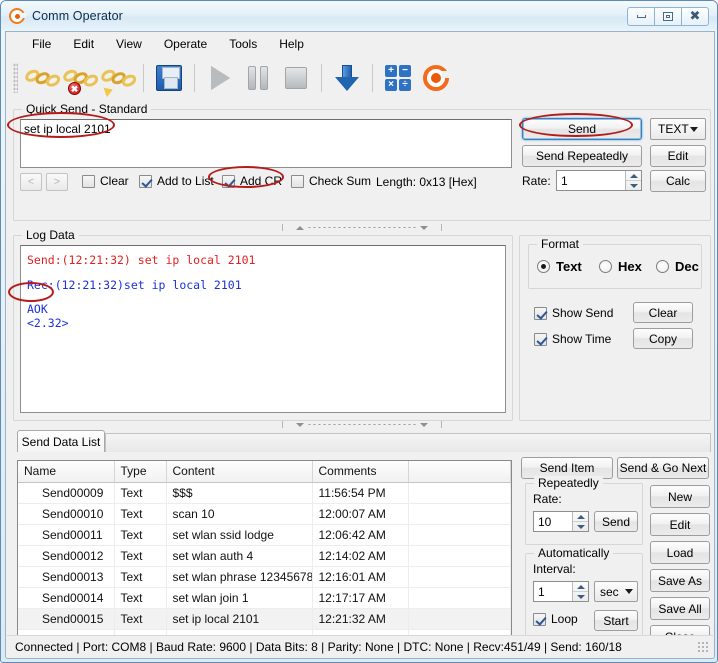  What do you see at coordinates (61, 441) in the screenshot?
I see `tab-send-data-list: Send Data List` at bounding box center [61, 441].